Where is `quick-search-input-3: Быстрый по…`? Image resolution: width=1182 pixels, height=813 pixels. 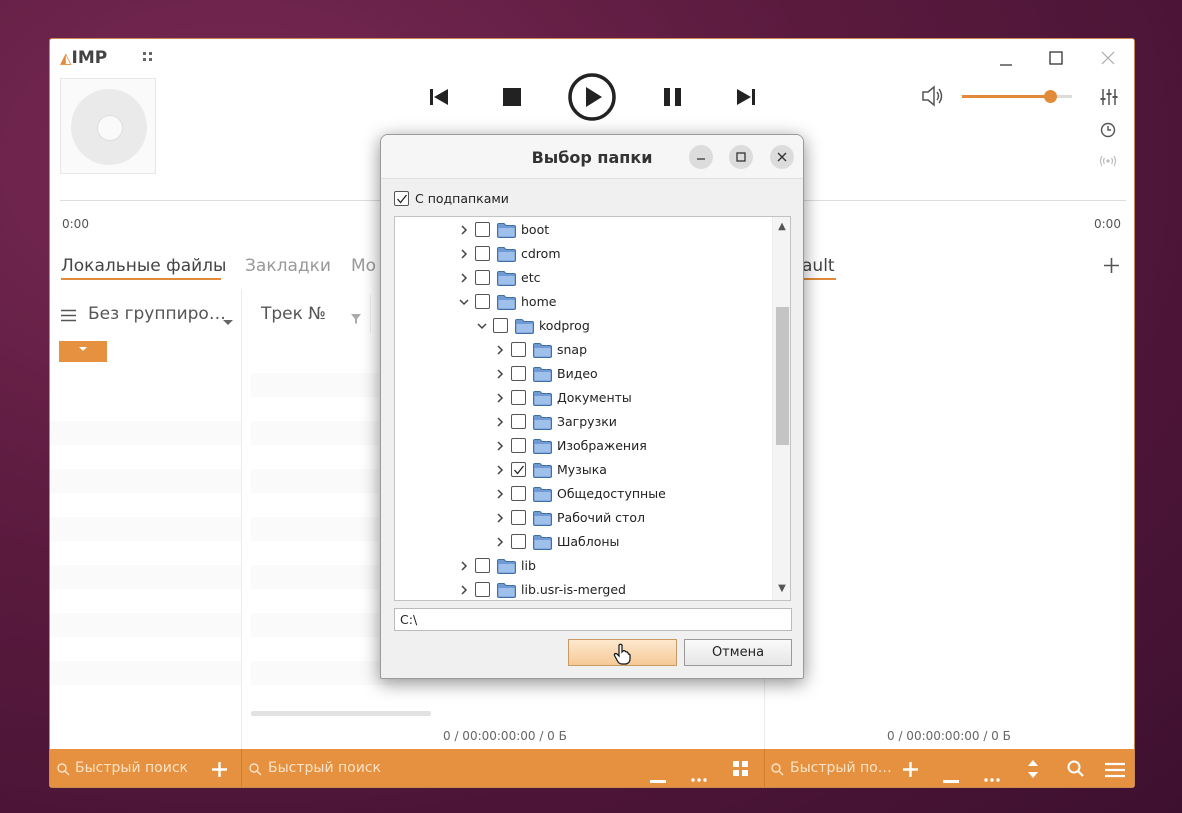 quick-search-input-3: Быстрый по… is located at coordinates (841, 768).